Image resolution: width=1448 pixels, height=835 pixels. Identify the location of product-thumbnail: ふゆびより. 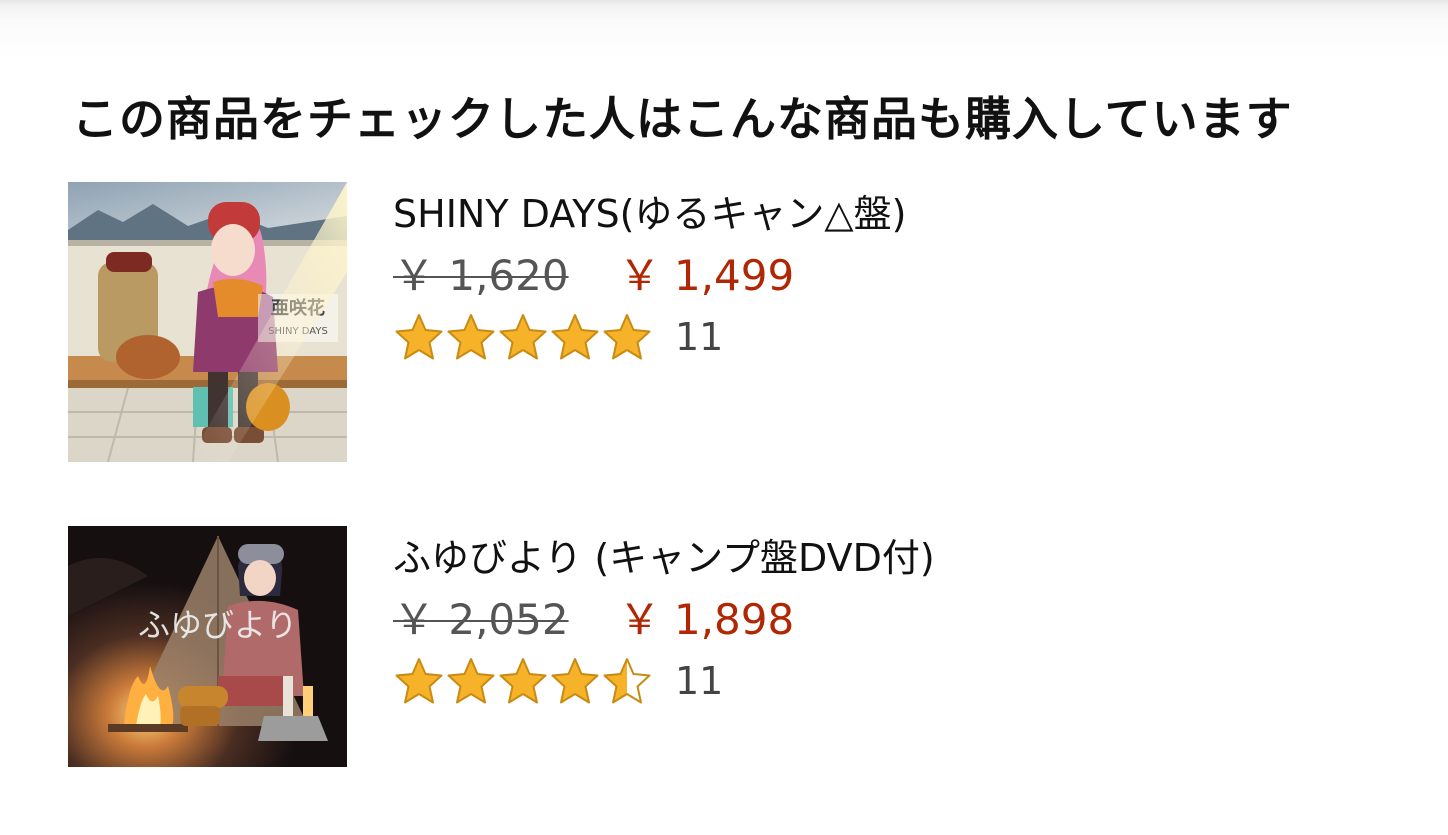
(207, 646).